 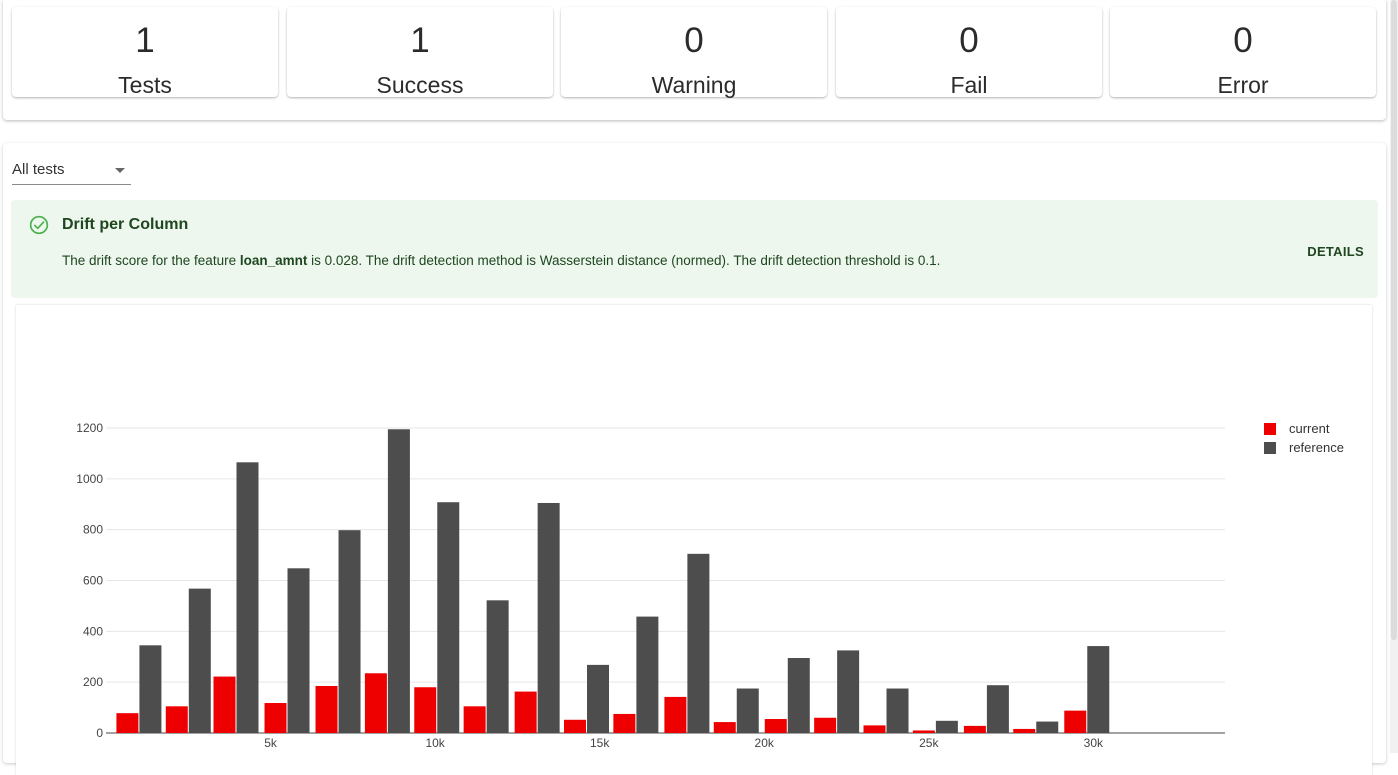 I want to click on x-tick-label: 25k, so click(x=929, y=743).